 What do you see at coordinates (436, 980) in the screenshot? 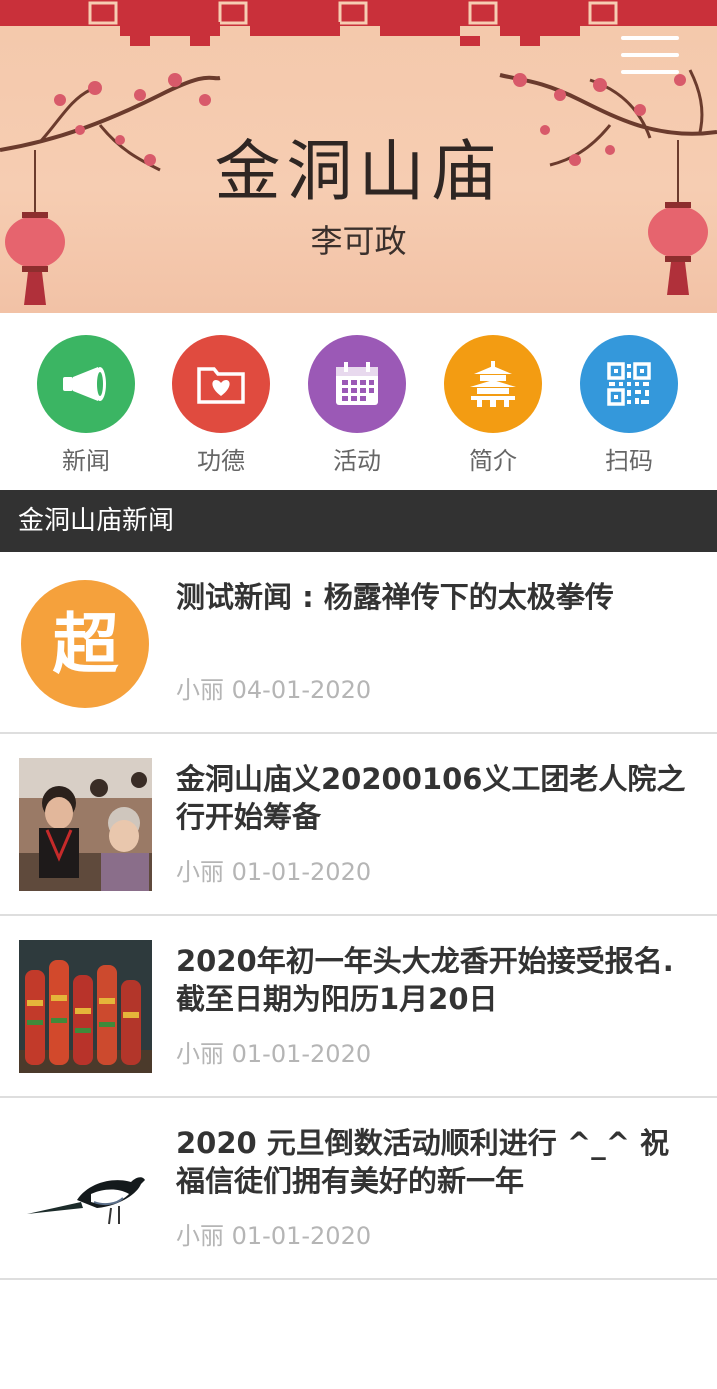
I see `news-title: 2020年初一年头大龙香开始接受报名. 截至日期为阳历1月20日` at bounding box center [436, 980].